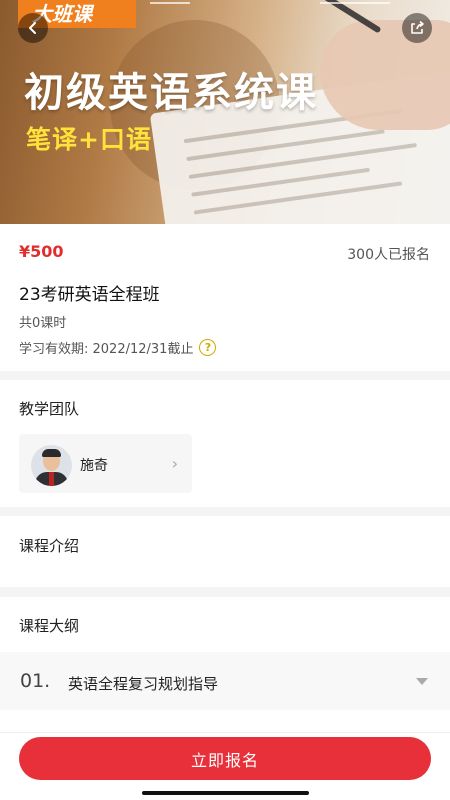  What do you see at coordinates (225, 551) in the screenshot?
I see `course-intro-section: 课程介绍` at bounding box center [225, 551].